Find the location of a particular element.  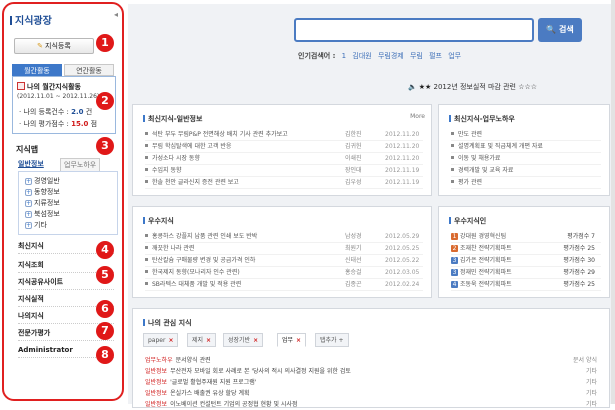

notice-text: 2012년 정보실적 마감 관련 is located at coordinates (474, 87).